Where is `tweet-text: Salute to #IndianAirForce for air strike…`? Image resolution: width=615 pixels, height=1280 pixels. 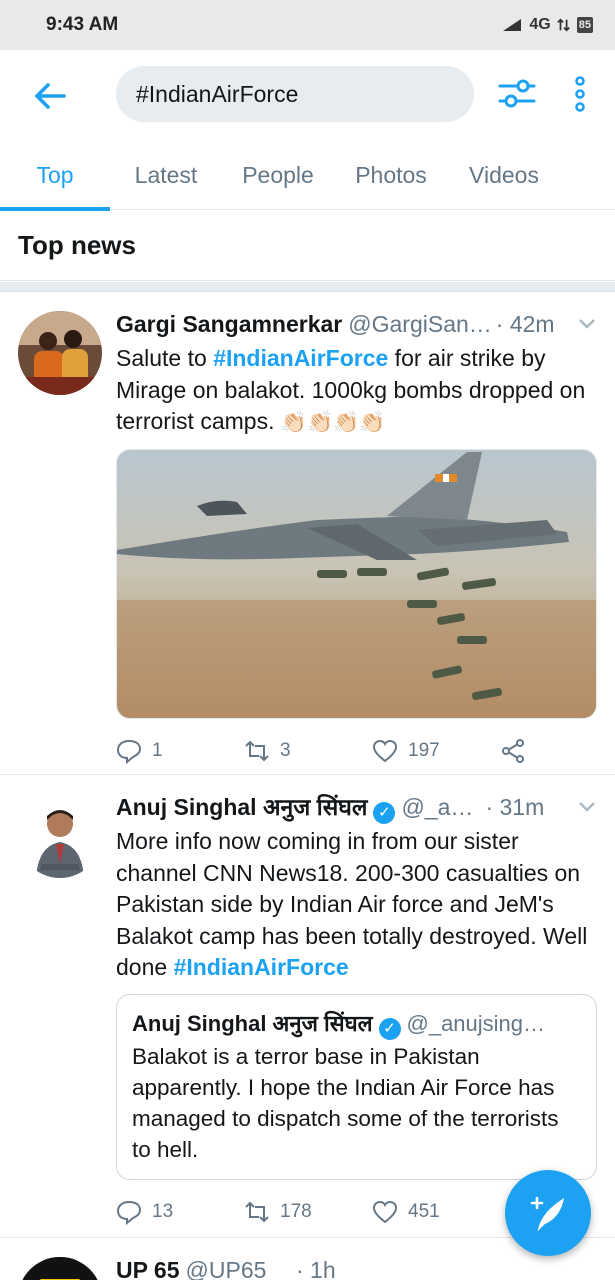 tweet-text: Salute to #IndianAirForce for air strike… is located at coordinates (356, 391).